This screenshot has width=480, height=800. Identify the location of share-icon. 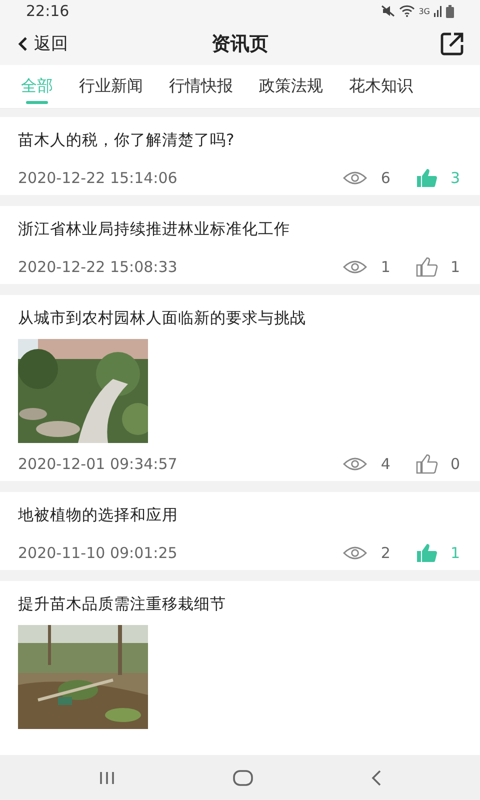
(452, 44).